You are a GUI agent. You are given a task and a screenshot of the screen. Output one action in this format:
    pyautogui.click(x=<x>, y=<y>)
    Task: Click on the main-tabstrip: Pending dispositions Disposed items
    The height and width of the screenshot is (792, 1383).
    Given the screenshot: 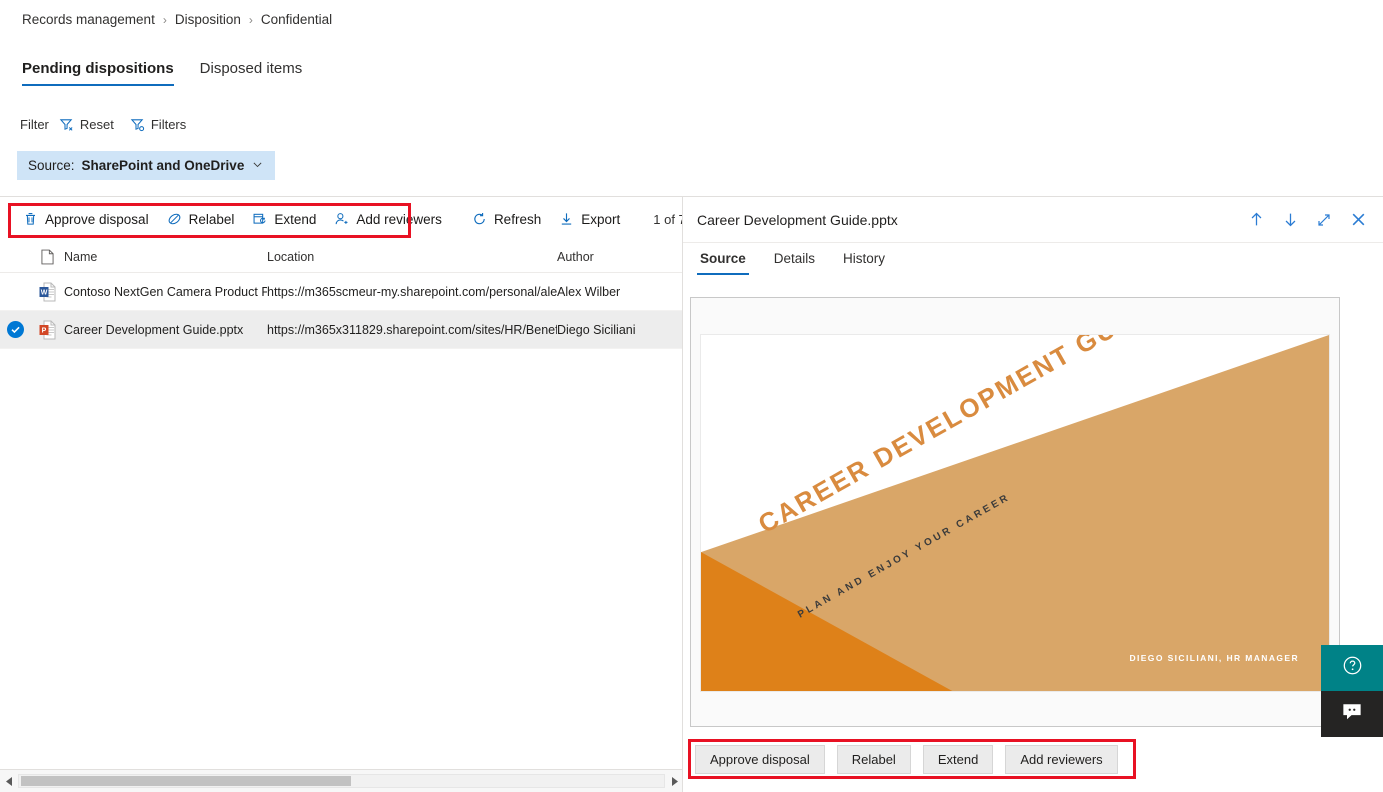 What is the action you would take?
    pyautogui.click(x=162, y=73)
    